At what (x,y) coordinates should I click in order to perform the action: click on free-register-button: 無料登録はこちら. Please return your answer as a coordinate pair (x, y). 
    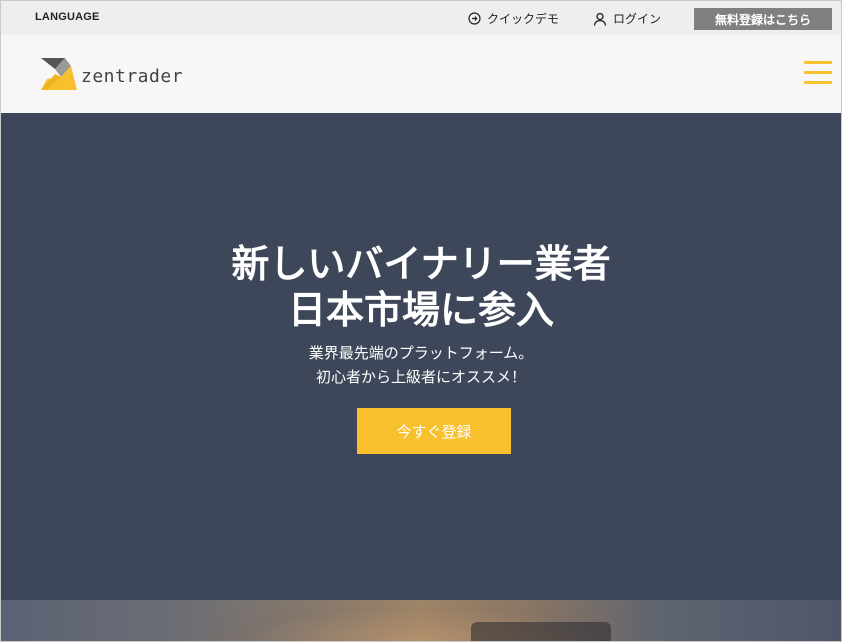
    Looking at the image, I should click on (763, 19).